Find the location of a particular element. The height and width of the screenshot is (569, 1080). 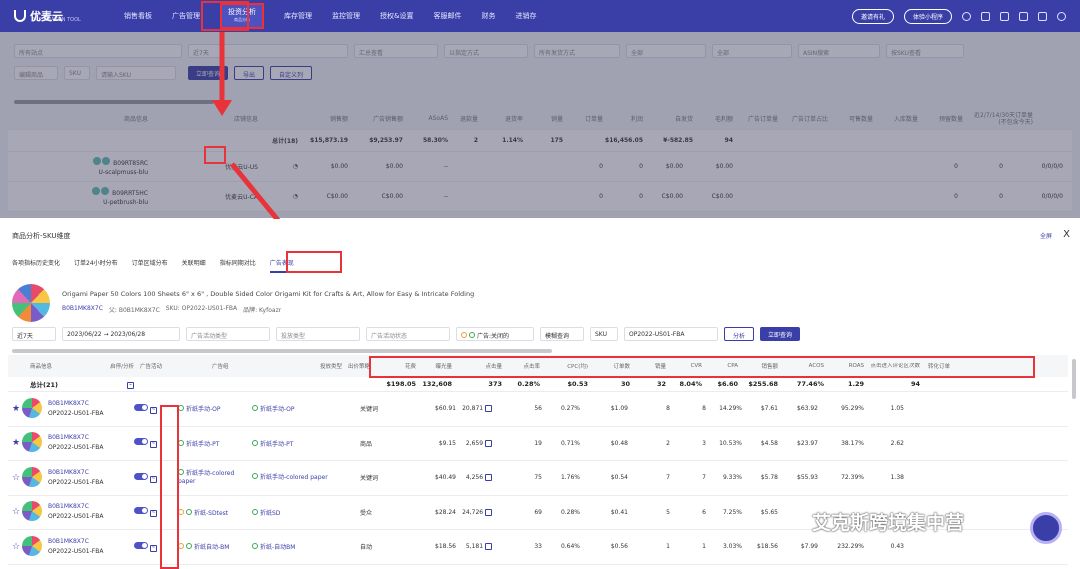

range-select: 近7天 is located at coordinates (34, 334).